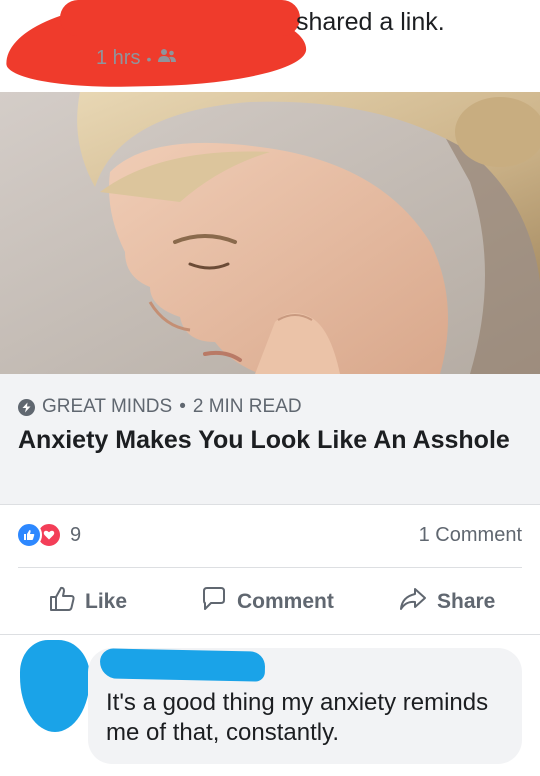 The width and height of the screenshot is (540, 776). Describe the element at coordinates (106, 601) in the screenshot. I see `like-label: Like` at that location.